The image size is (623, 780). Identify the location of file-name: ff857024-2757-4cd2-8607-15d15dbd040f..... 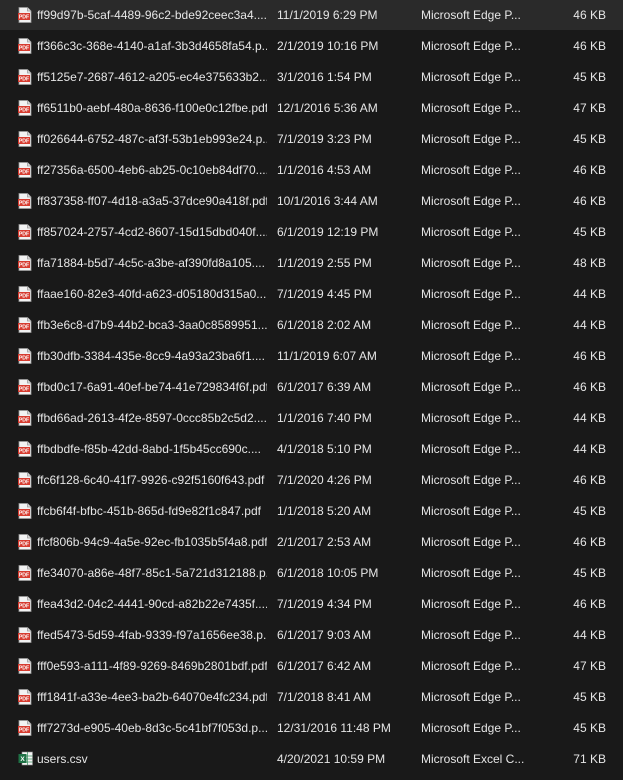
(152, 231).